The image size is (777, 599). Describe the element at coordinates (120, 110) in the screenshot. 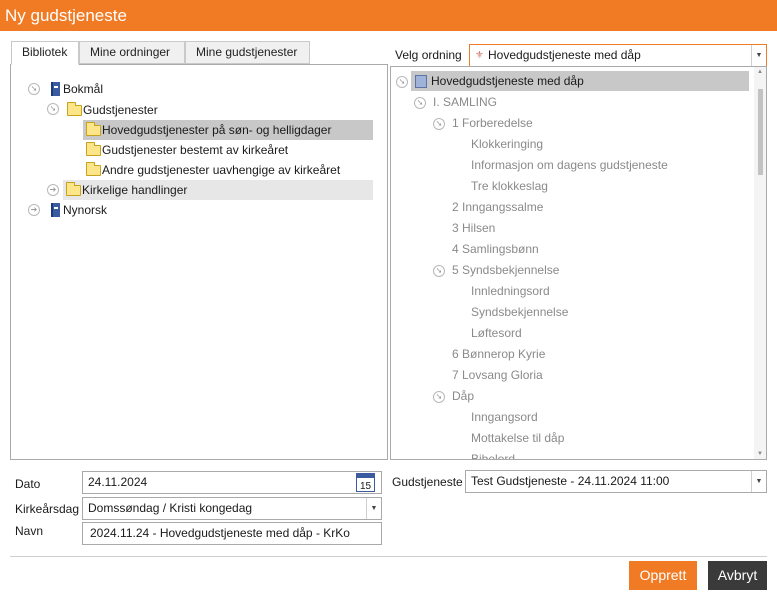

I see `tree-item-gudstjenester: Gudstjenester` at that location.